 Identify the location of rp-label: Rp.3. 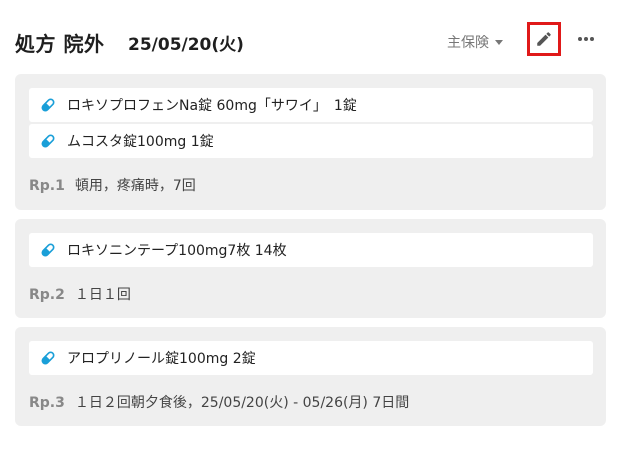
(47, 403).